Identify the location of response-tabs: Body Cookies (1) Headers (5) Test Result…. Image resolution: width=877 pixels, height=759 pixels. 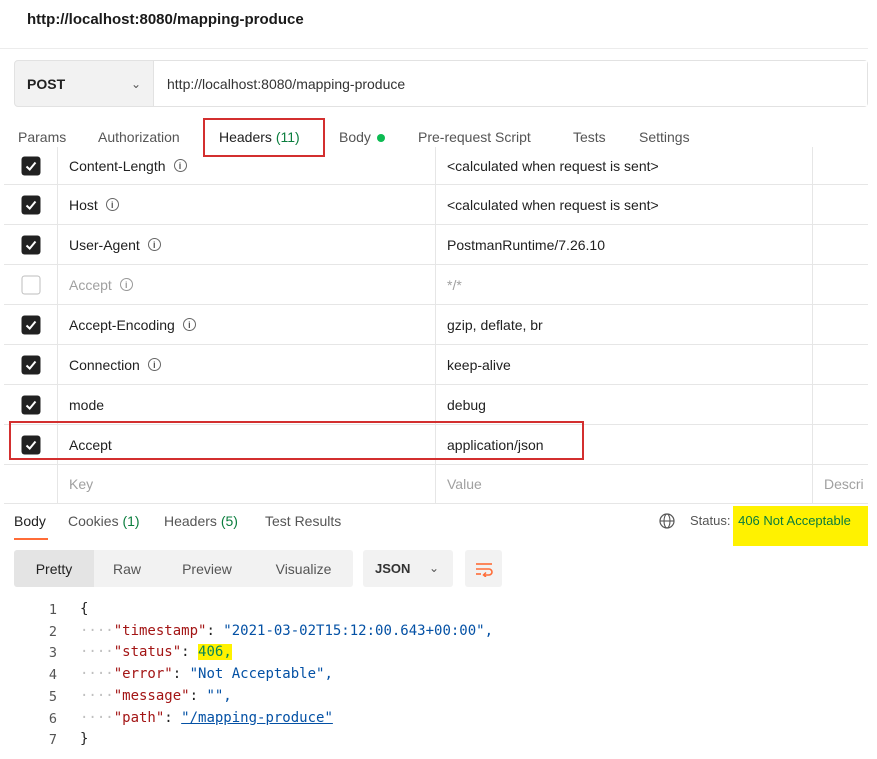
(434, 523).